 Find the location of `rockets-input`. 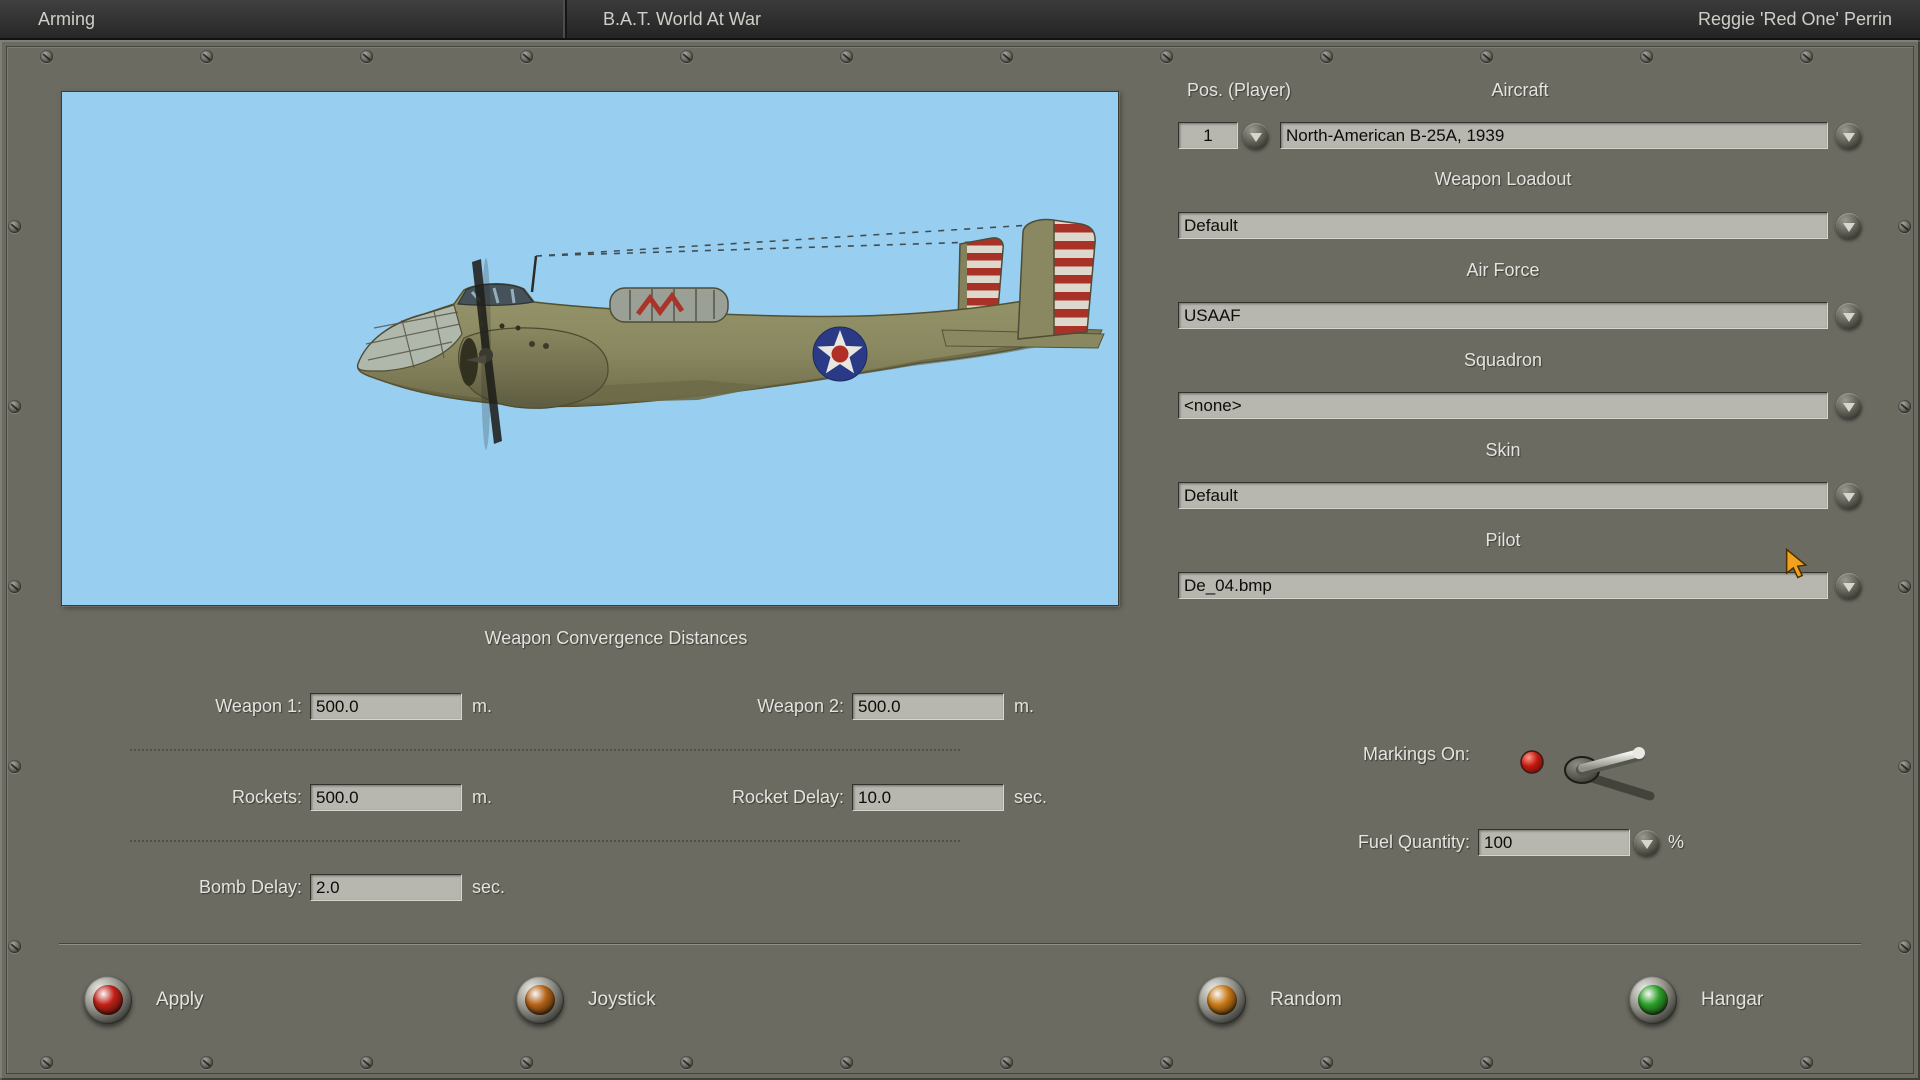

rockets-input is located at coordinates (386, 797).